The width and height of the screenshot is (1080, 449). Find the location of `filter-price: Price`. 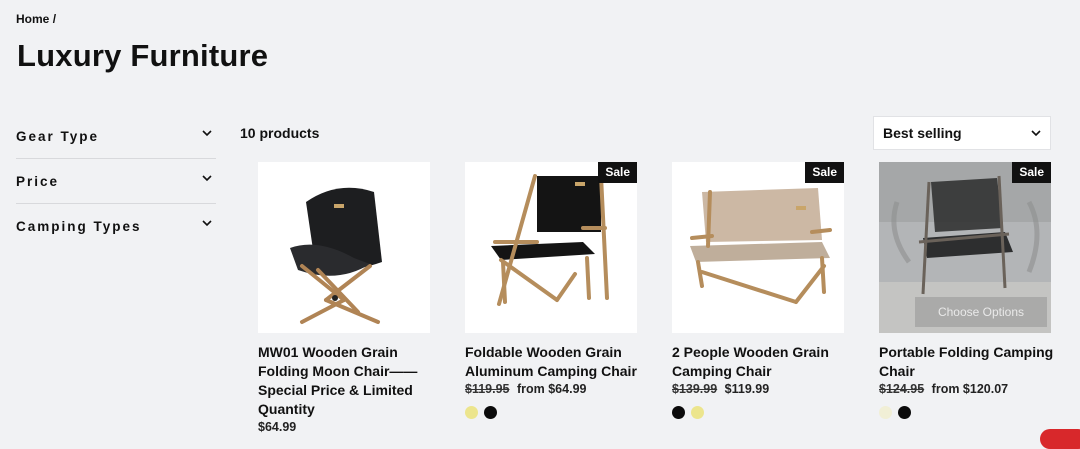

filter-price: Price is located at coordinates (116, 181).